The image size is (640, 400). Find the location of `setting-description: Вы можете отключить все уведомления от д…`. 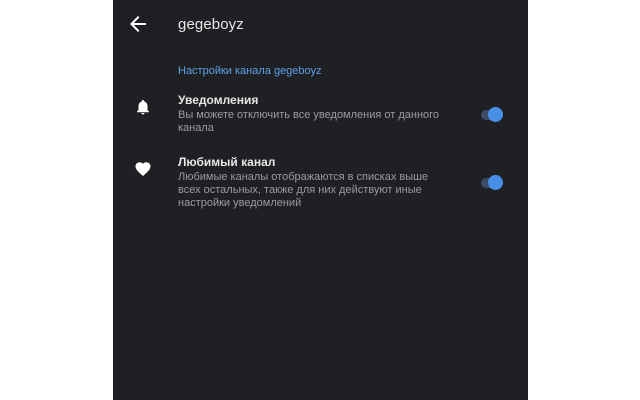

setting-description: Вы можете отключить все уведомления от д… is located at coordinates (309, 121).